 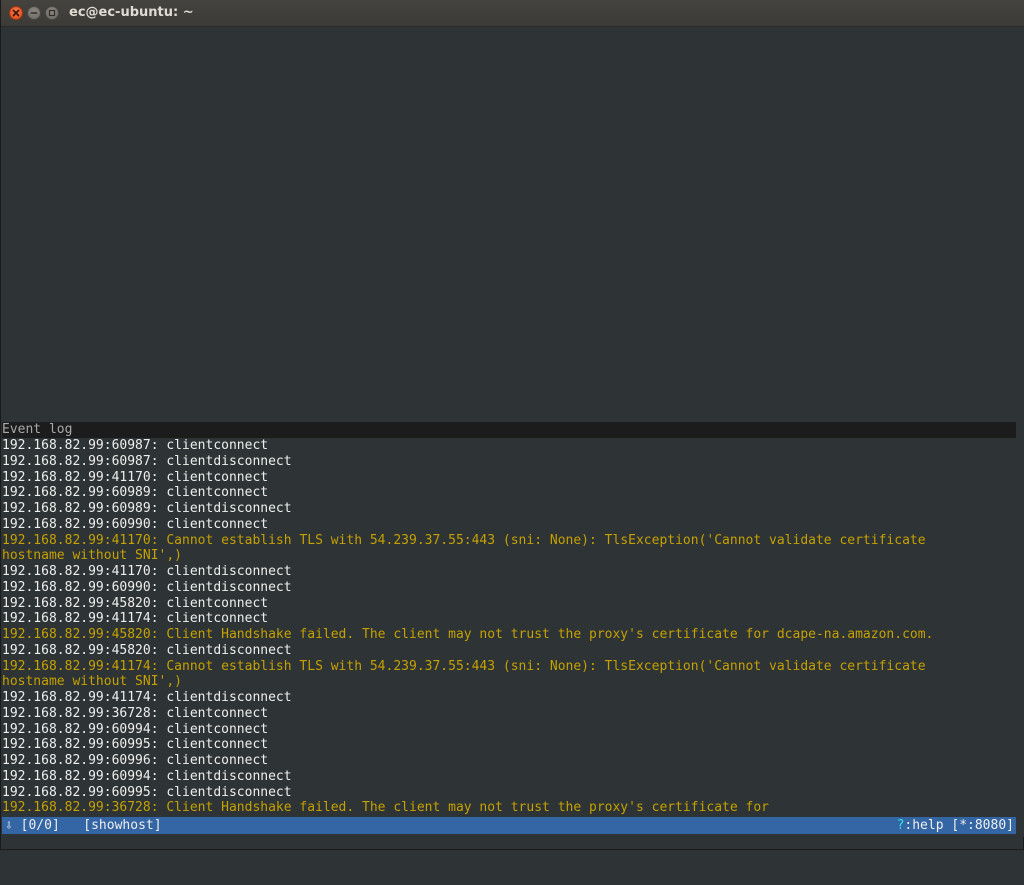 I want to click on status-right: ?:help [*:8080], so click(x=955, y=825).